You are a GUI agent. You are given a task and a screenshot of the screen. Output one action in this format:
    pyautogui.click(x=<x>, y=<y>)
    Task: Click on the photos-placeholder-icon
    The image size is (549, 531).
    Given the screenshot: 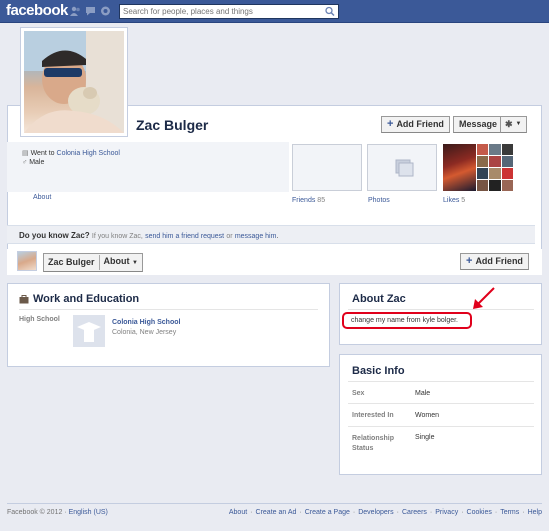 What is the action you would take?
    pyautogui.click(x=404, y=168)
    